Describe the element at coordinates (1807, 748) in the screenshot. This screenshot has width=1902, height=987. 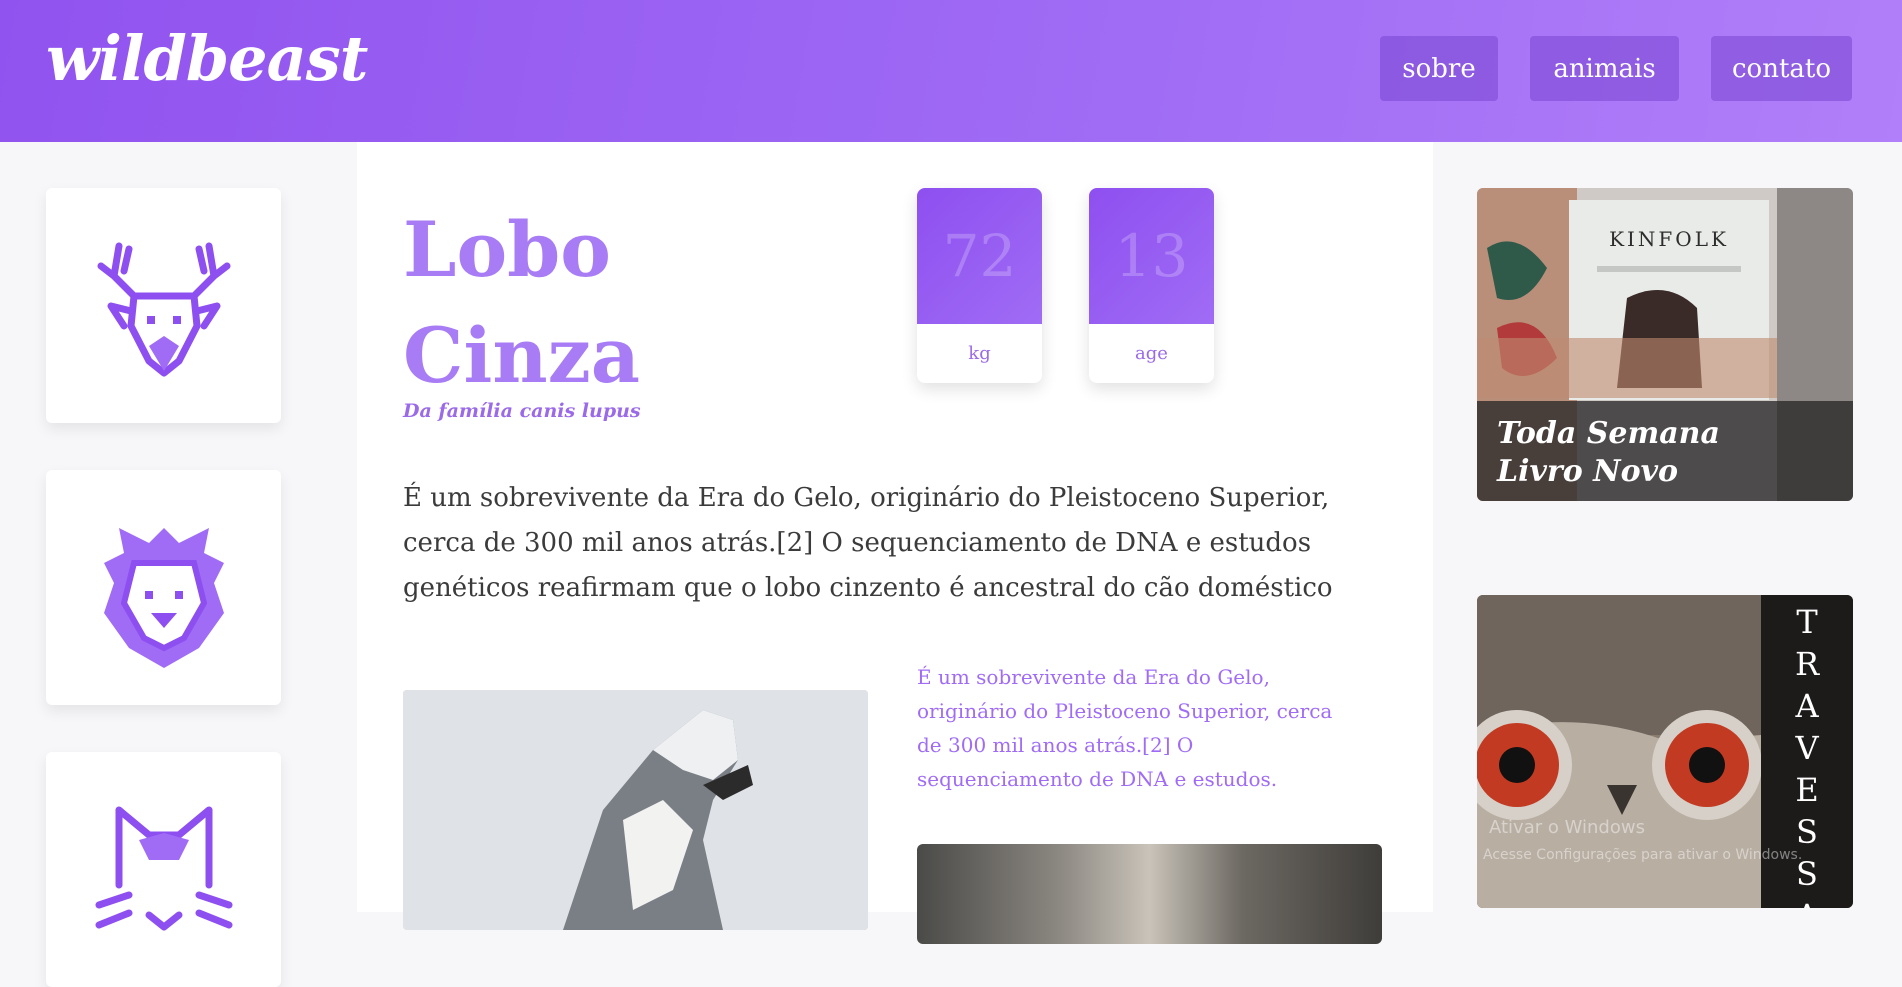
I see `ad-letter: V` at that location.